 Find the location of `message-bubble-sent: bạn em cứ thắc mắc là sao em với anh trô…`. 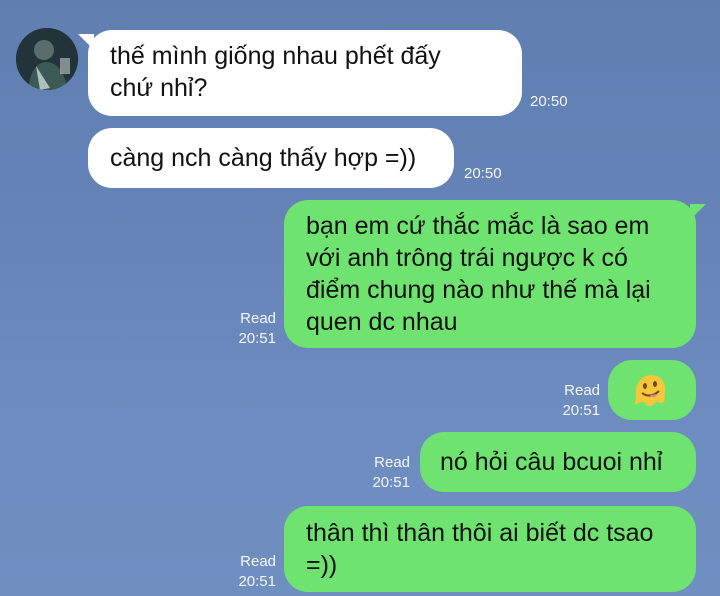

message-bubble-sent: bạn em cứ thắc mắc là sao em với anh trô… is located at coordinates (495, 274).